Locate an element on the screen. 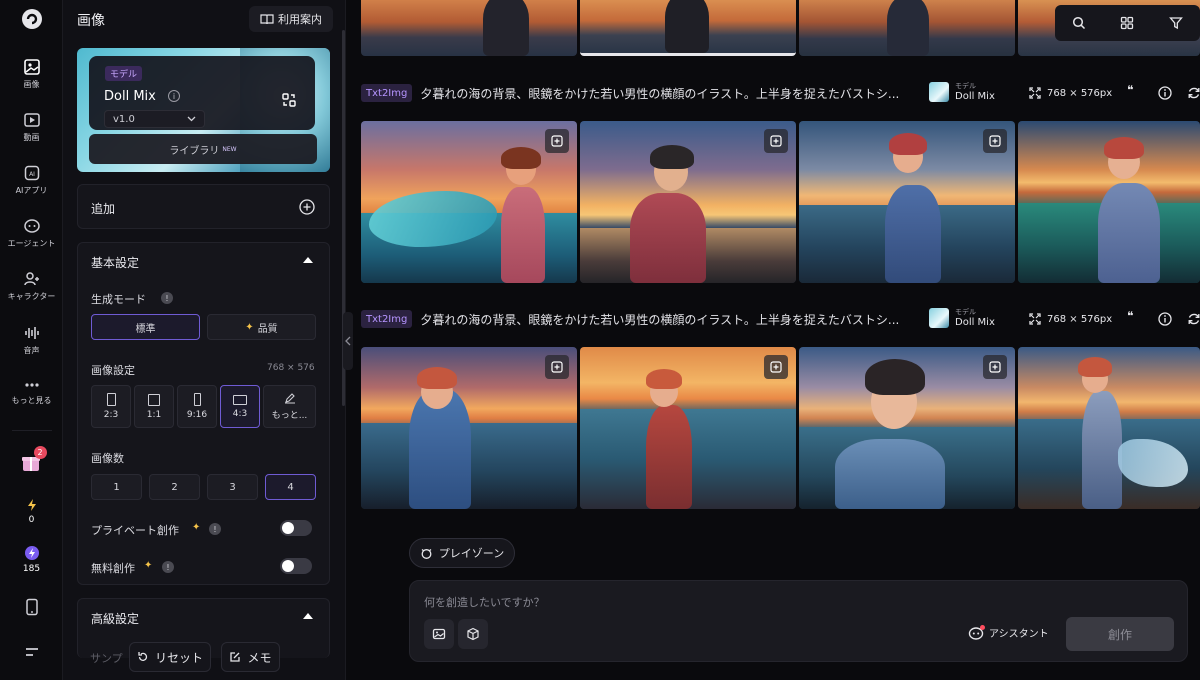 Image resolution: width=1200 pixels, height=680 pixels. create-button: 創作 is located at coordinates (1120, 634).